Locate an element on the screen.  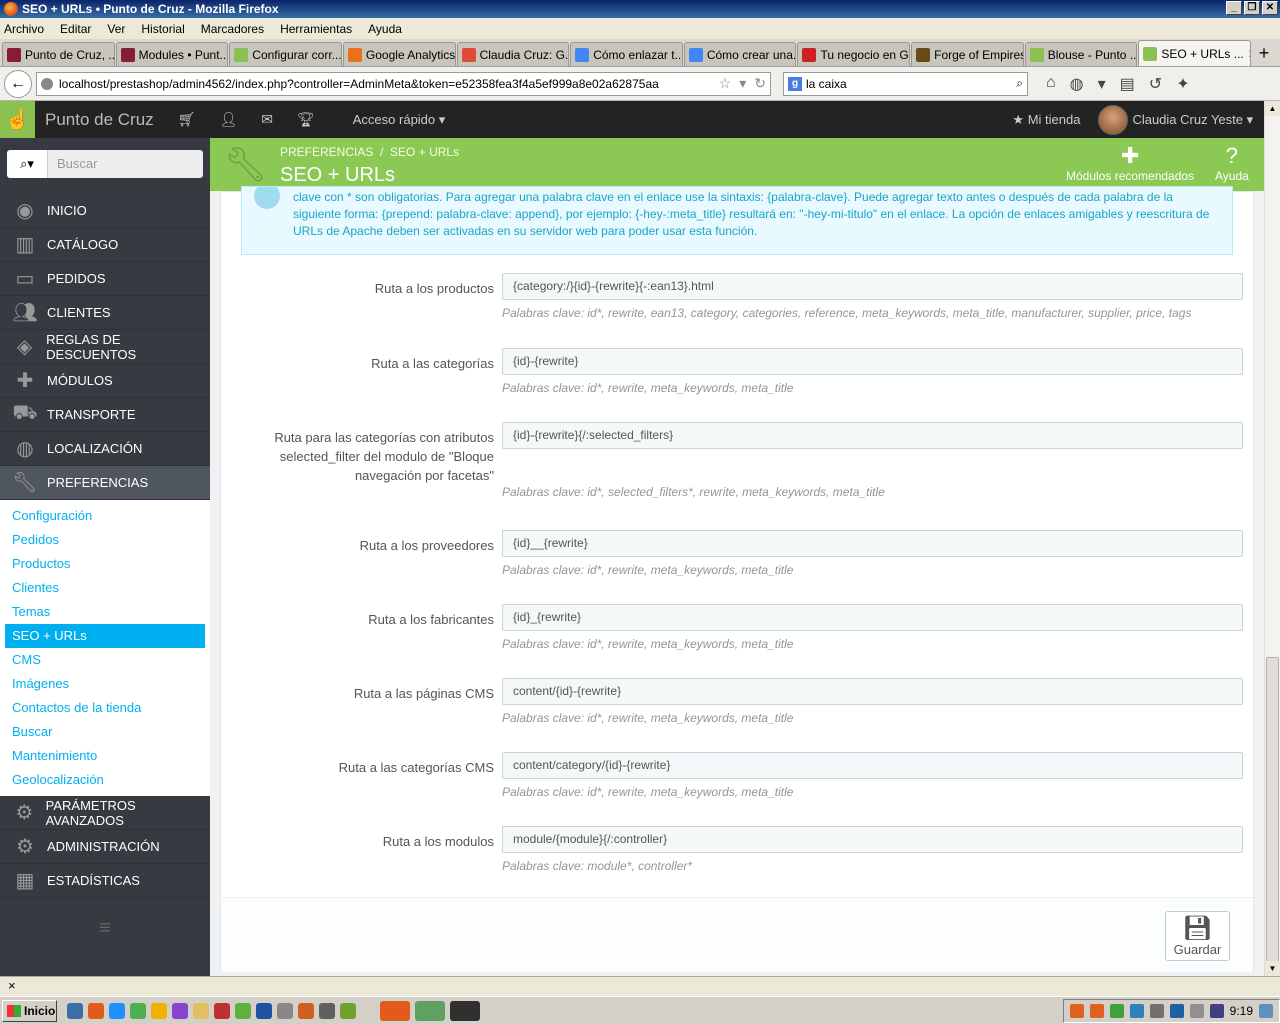
sync-icon: ↺ is located at coordinates (1155, 84).